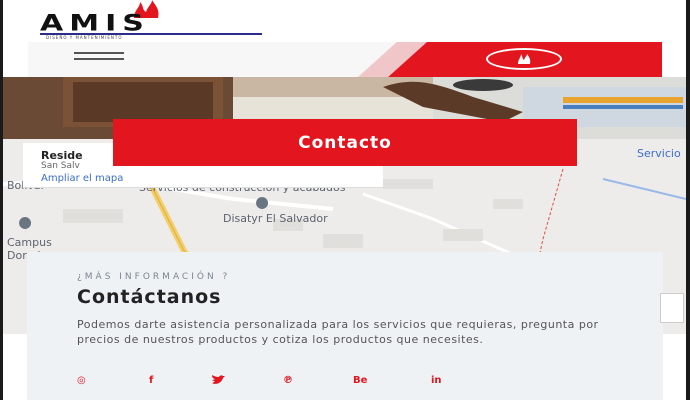 Image resolution: width=690 pixels, height=400 pixels. I want to click on logo-header: AMIS DISEÑO Y MANTENIMIENTO, so click(345, 21).